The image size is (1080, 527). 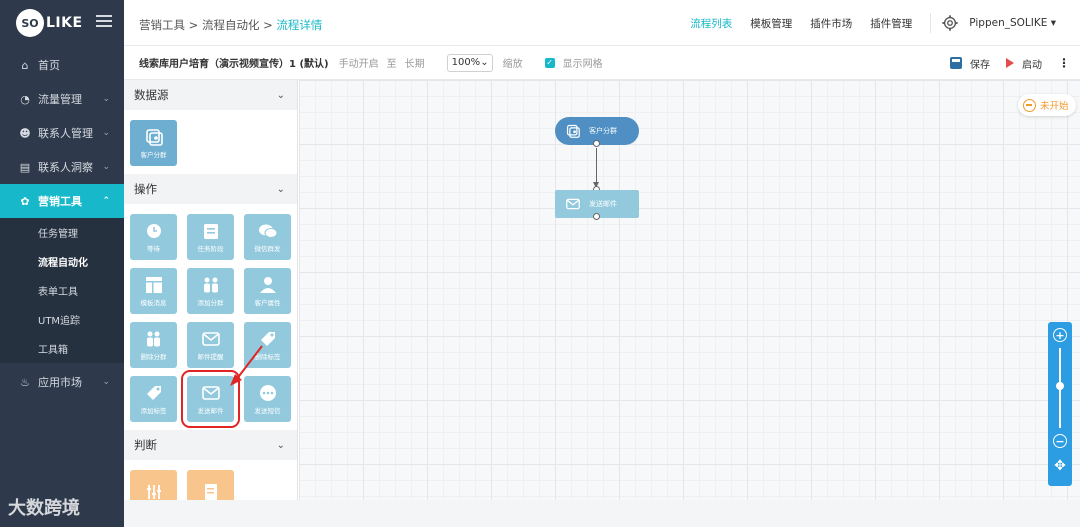 I want to click on annotation-arrow, so click(x=246, y=365).